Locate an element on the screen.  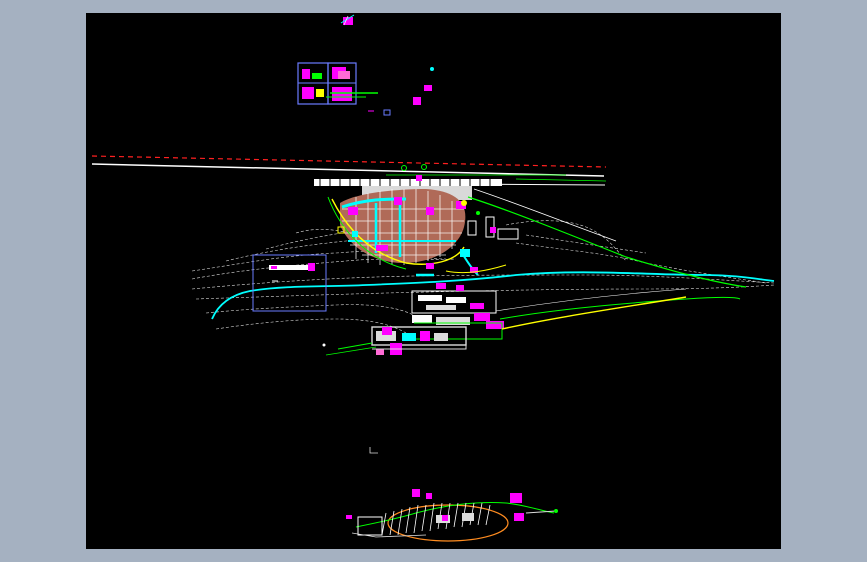
main-building-plan is located at coordinates (408, 225).